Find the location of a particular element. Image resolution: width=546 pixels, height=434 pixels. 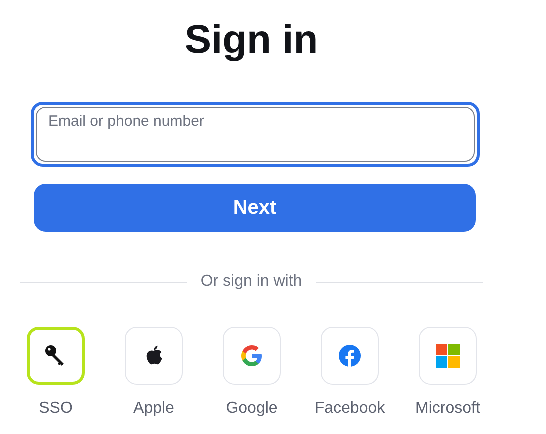

microsoft-icon is located at coordinates (448, 356).